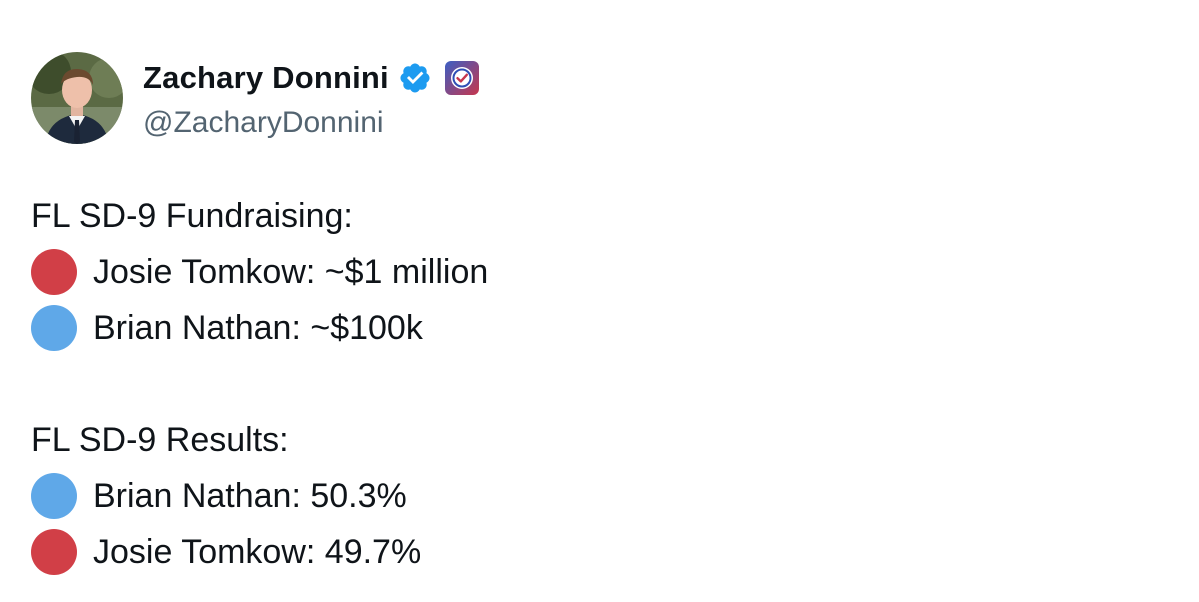 This screenshot has height=602, width=1199. Describe the element at coordinates (259, 496) in the screenshot. I see `list-item: Brian Nathan: 50.3%` at that location.